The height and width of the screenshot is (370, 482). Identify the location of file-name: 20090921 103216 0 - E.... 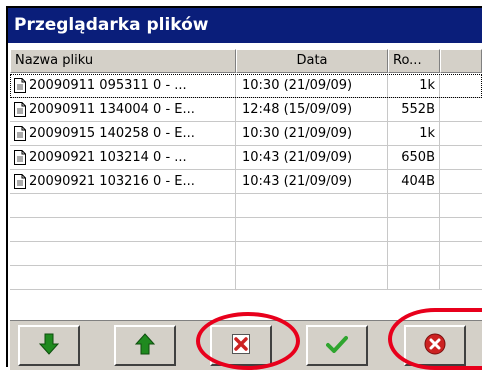
(112, 181).